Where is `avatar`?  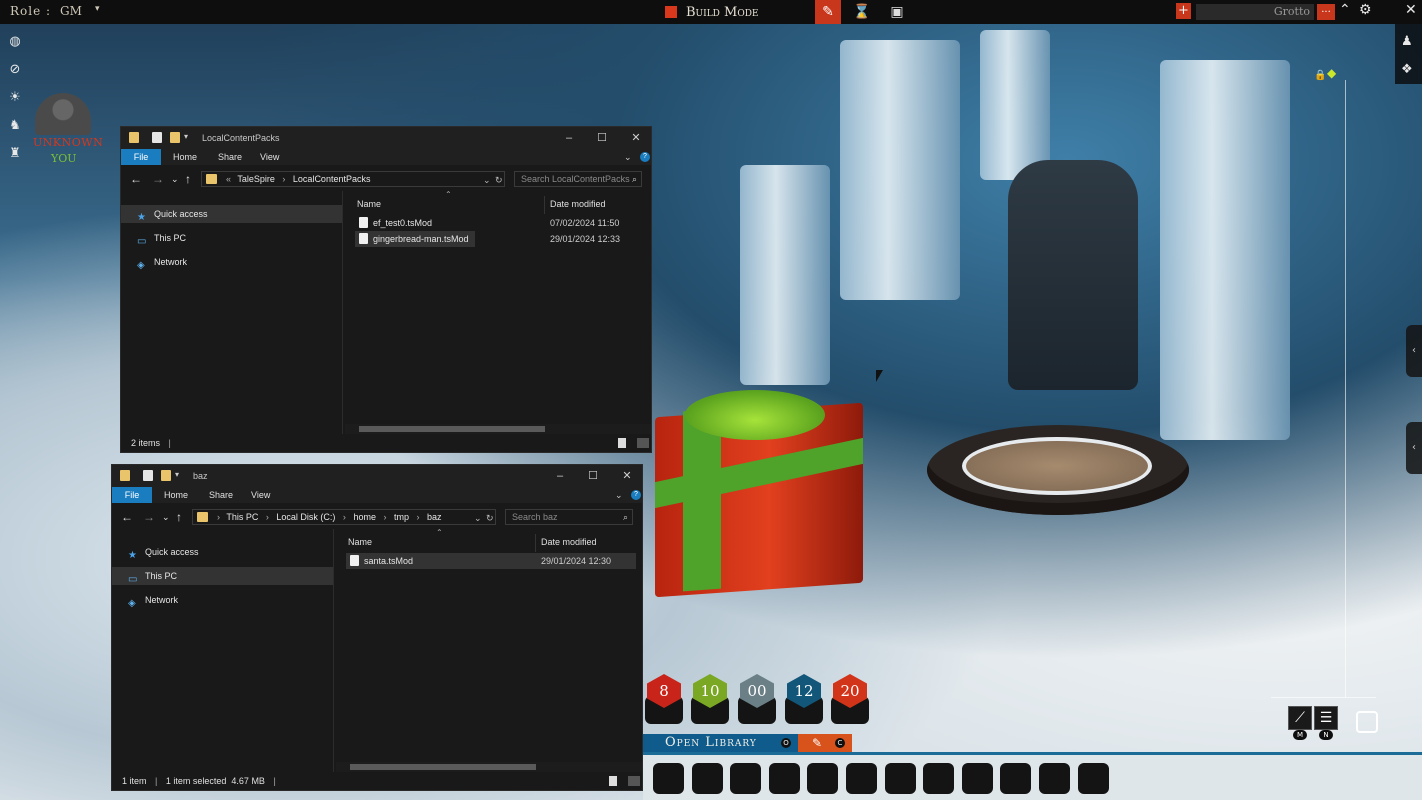 avatar is located at coordinates (63, 114).